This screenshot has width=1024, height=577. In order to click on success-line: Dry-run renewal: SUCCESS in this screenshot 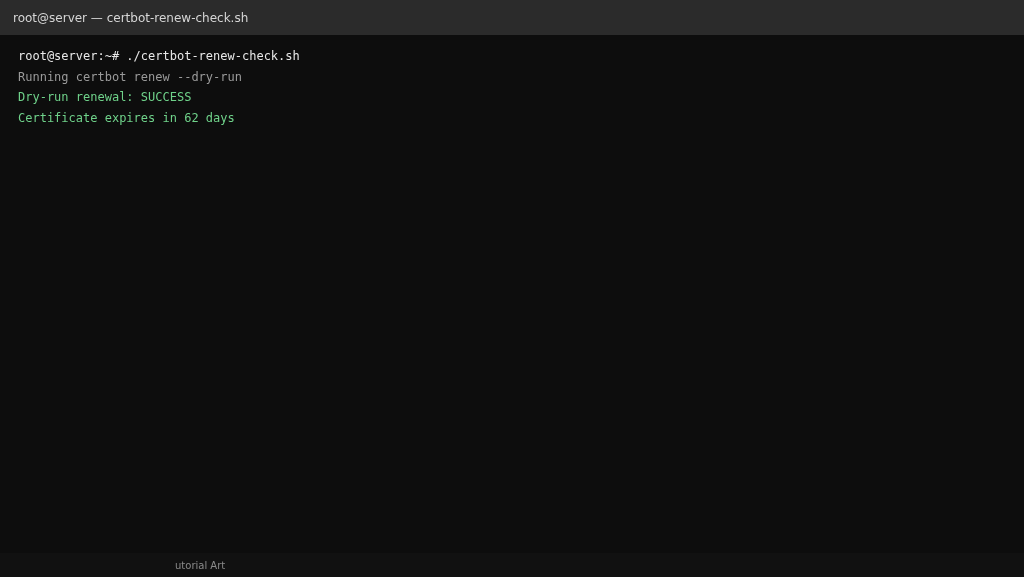, I will do `click(105, 97)`.